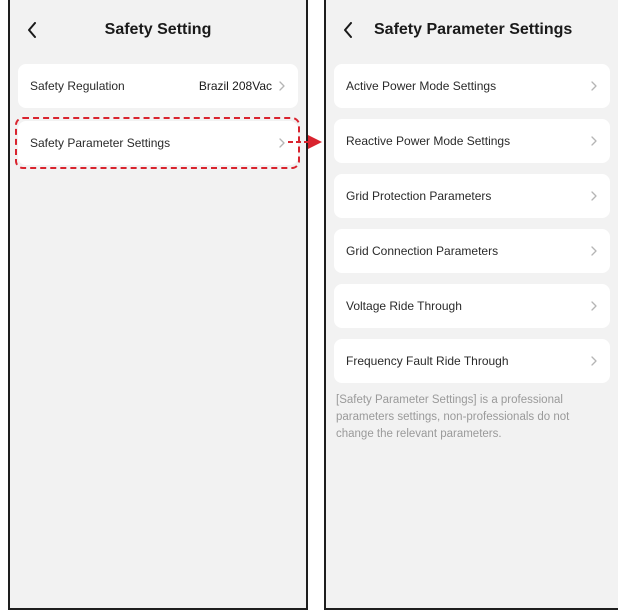 This screenshot has height=610, width=618. What do you see at coordinates (428, 141) in the screenshot?
I see `row-label: Reactive Power Mode Settings` at bounding box center [428, 141].